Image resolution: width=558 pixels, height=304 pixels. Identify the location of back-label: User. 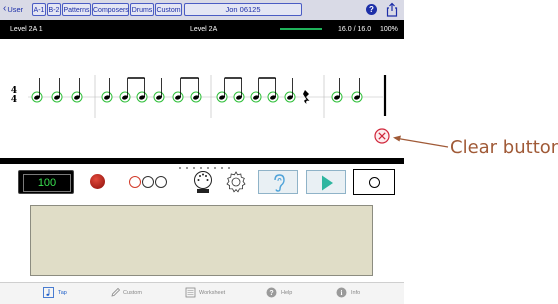
(15, 9).